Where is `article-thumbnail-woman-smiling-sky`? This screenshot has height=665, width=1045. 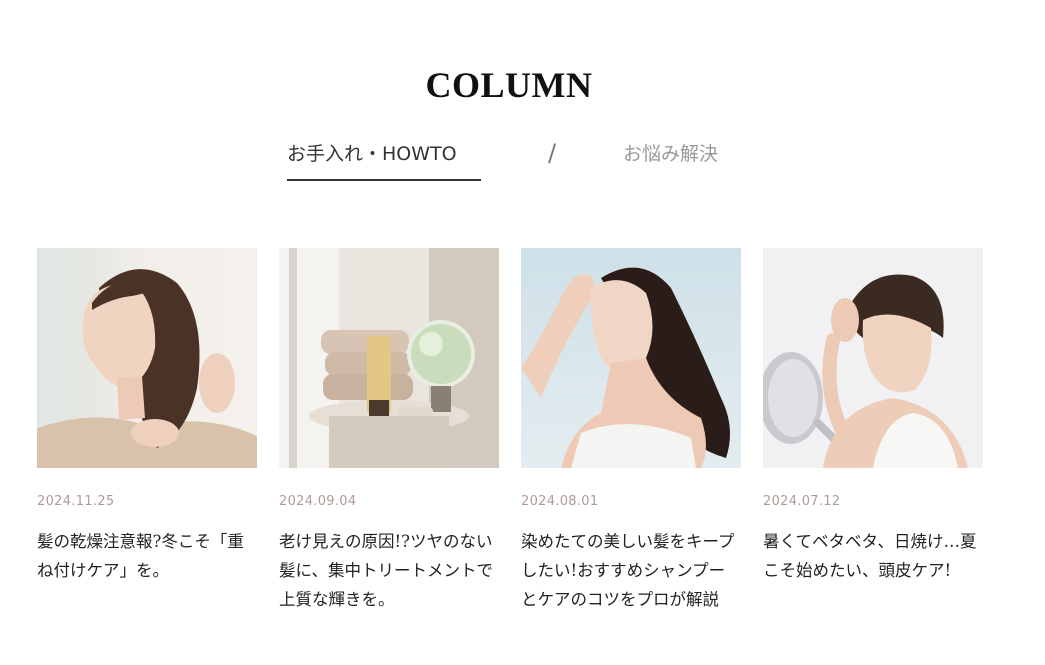
article-thumbnail-woman-smiling-sky is located at coordinates (631, 358).